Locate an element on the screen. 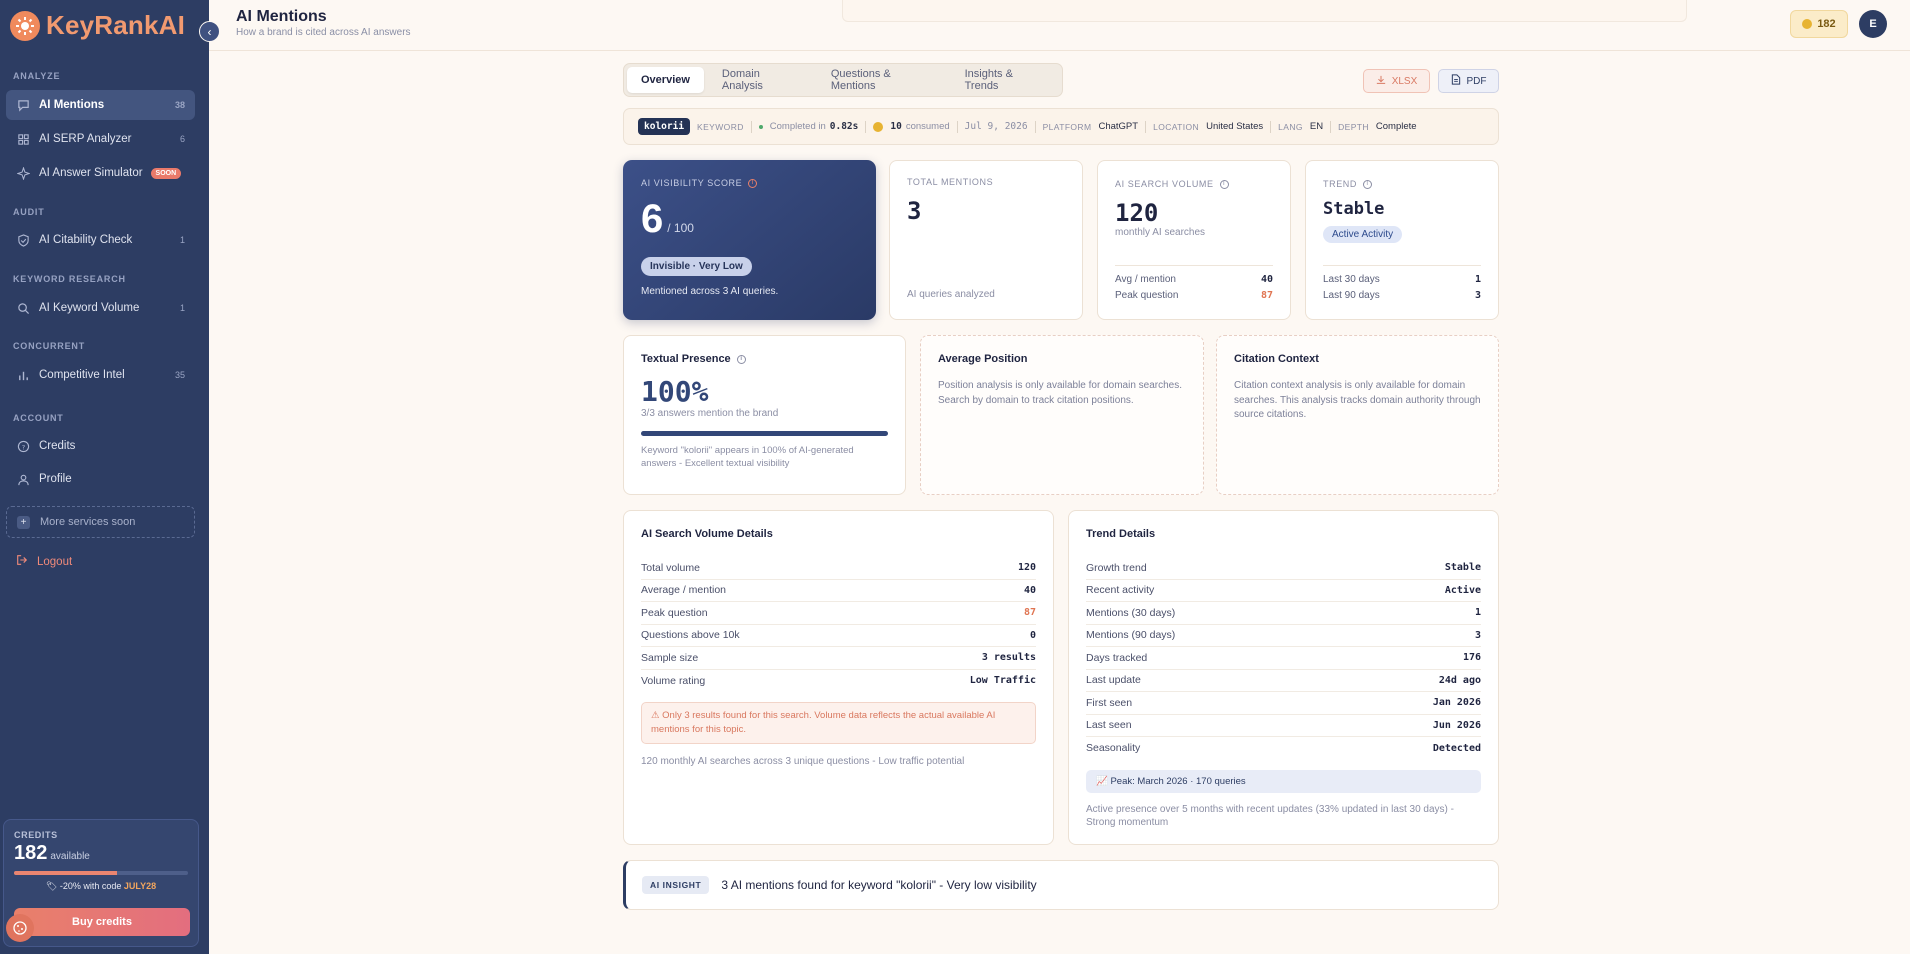  row-value: 87 is located at coordinates (1029, 613).